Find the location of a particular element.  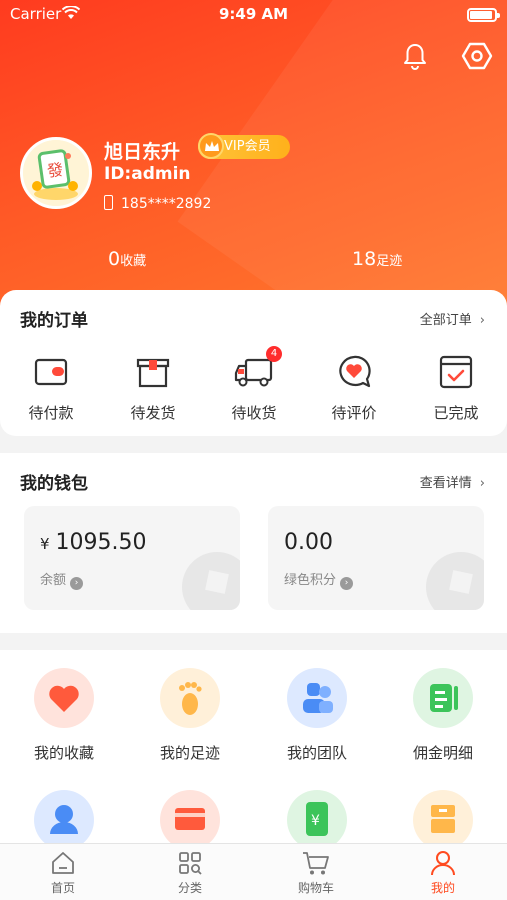

tab-category: 分类 is located at coordinates (190, 872).